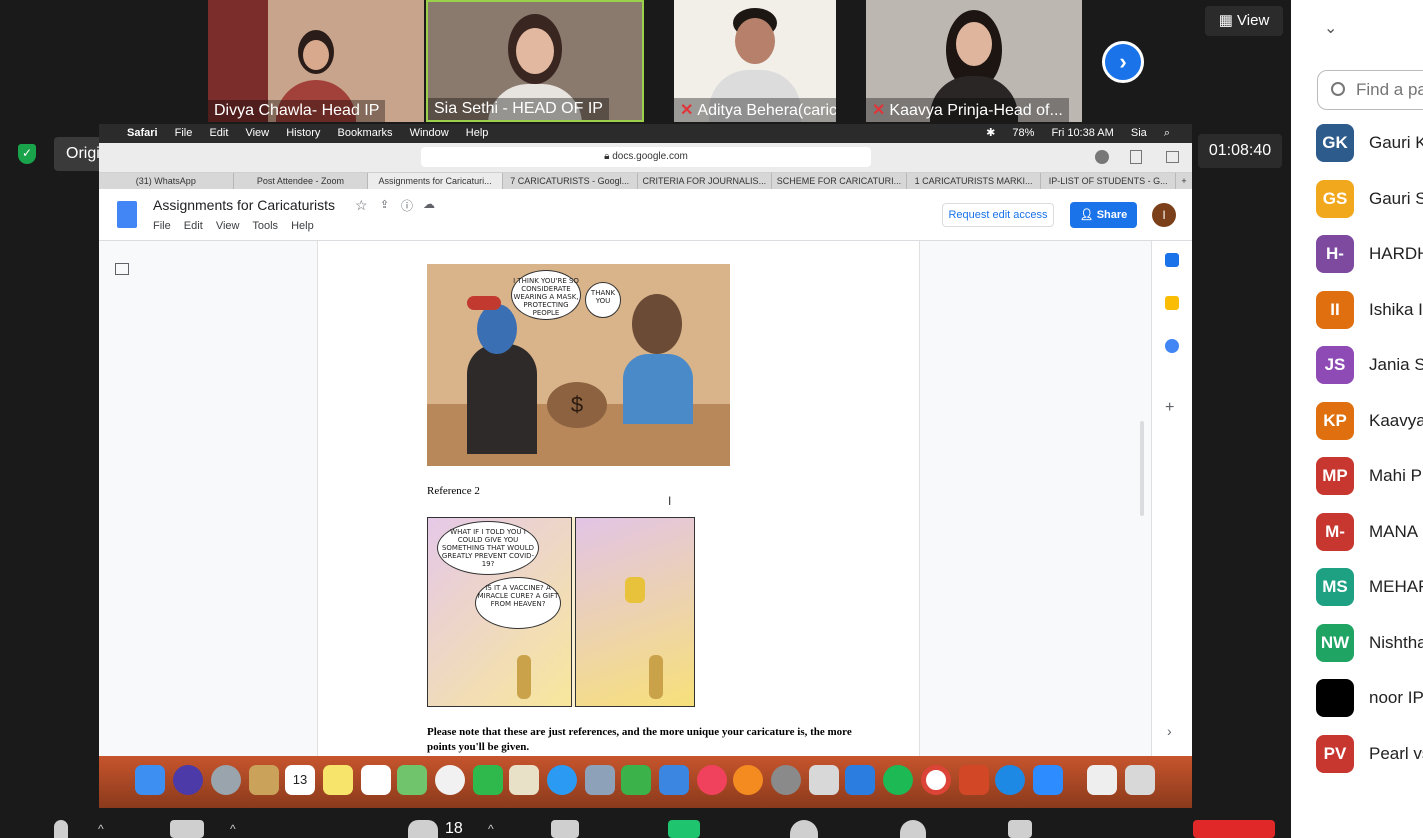  Describe the element at coordinates (193, 226) in the screenshot. I see `menu-edit: Edit` at that location.